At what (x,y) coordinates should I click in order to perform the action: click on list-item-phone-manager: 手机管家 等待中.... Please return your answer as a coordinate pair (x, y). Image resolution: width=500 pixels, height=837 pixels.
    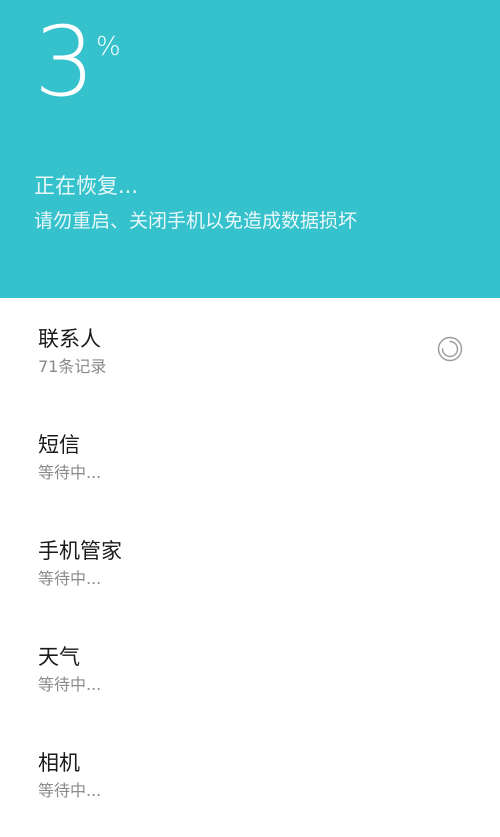
    Looking at the image, I should click on (250, 563).